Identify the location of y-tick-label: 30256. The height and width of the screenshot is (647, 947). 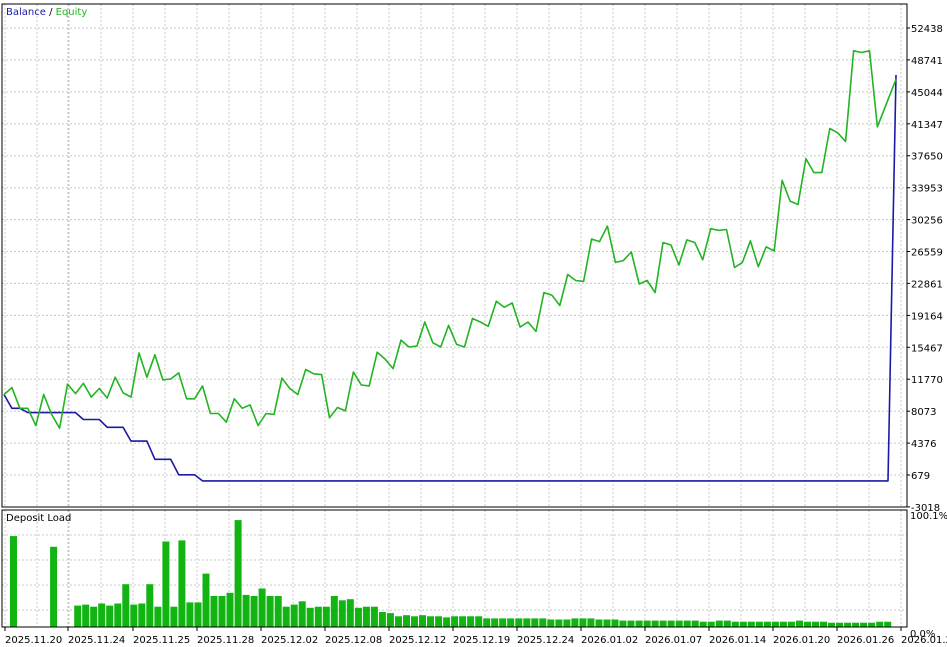
(927, 221).